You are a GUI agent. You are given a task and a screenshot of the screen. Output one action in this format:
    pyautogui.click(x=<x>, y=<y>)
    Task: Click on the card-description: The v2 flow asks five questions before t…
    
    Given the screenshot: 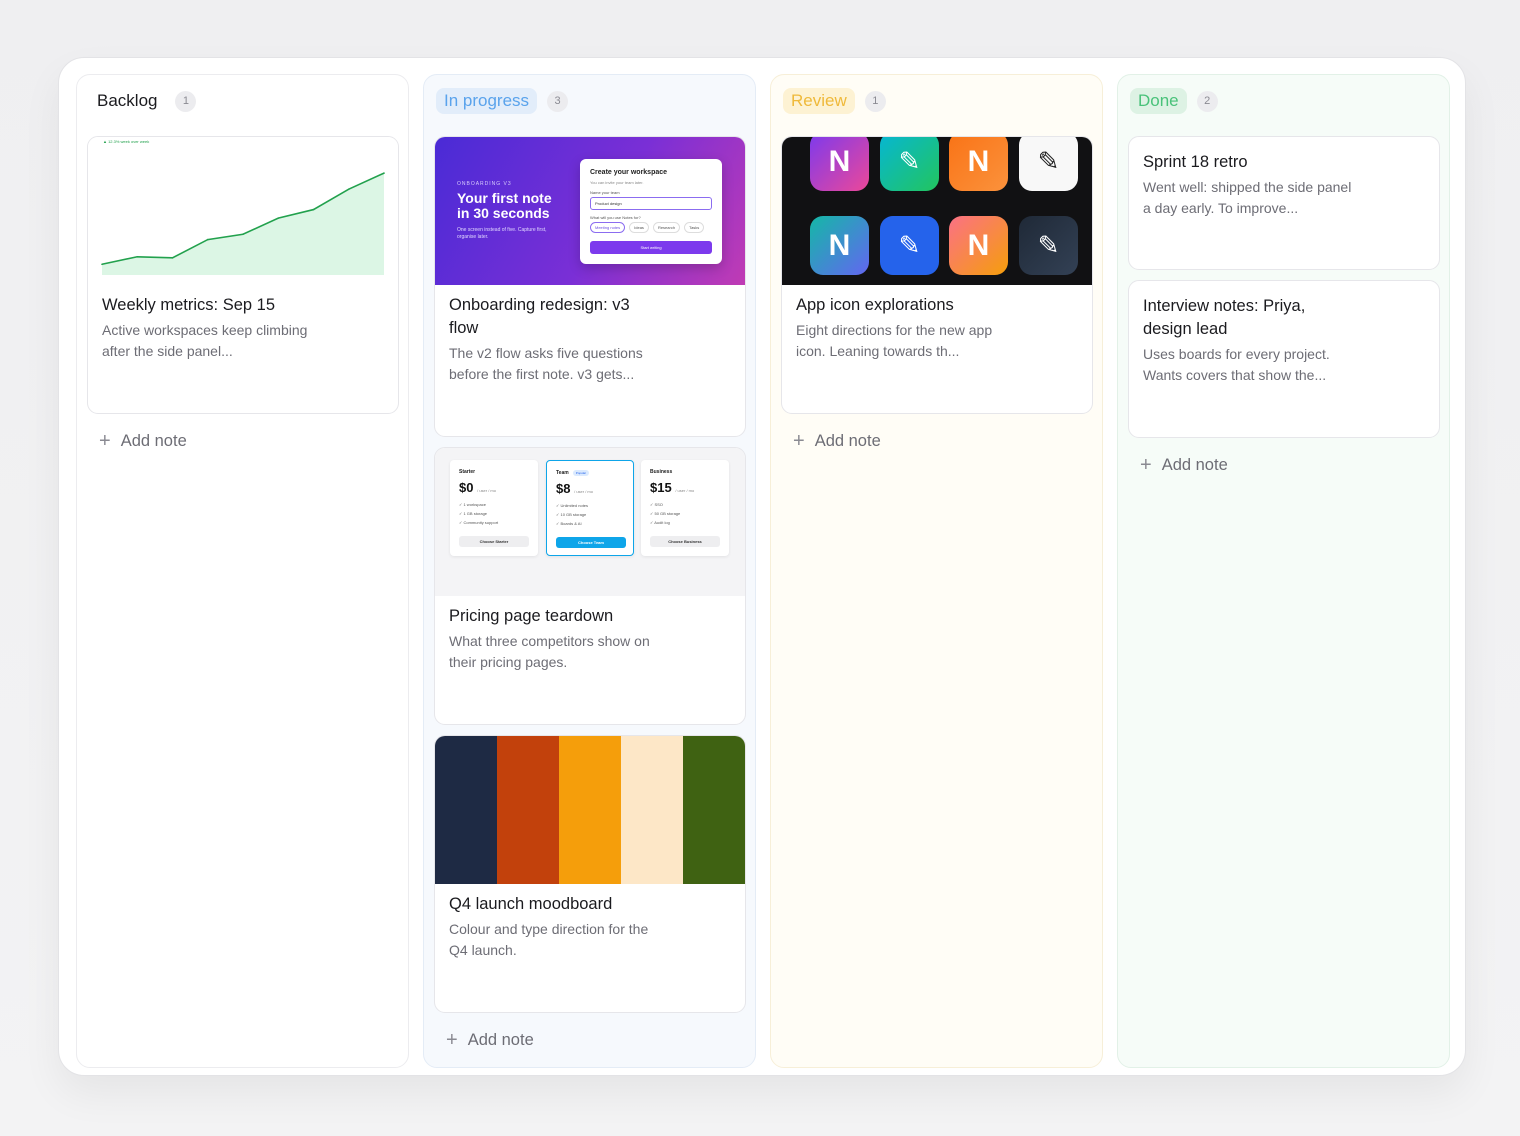 What is the action you would take?
    pyautogui.click(x=546, y=363)
    